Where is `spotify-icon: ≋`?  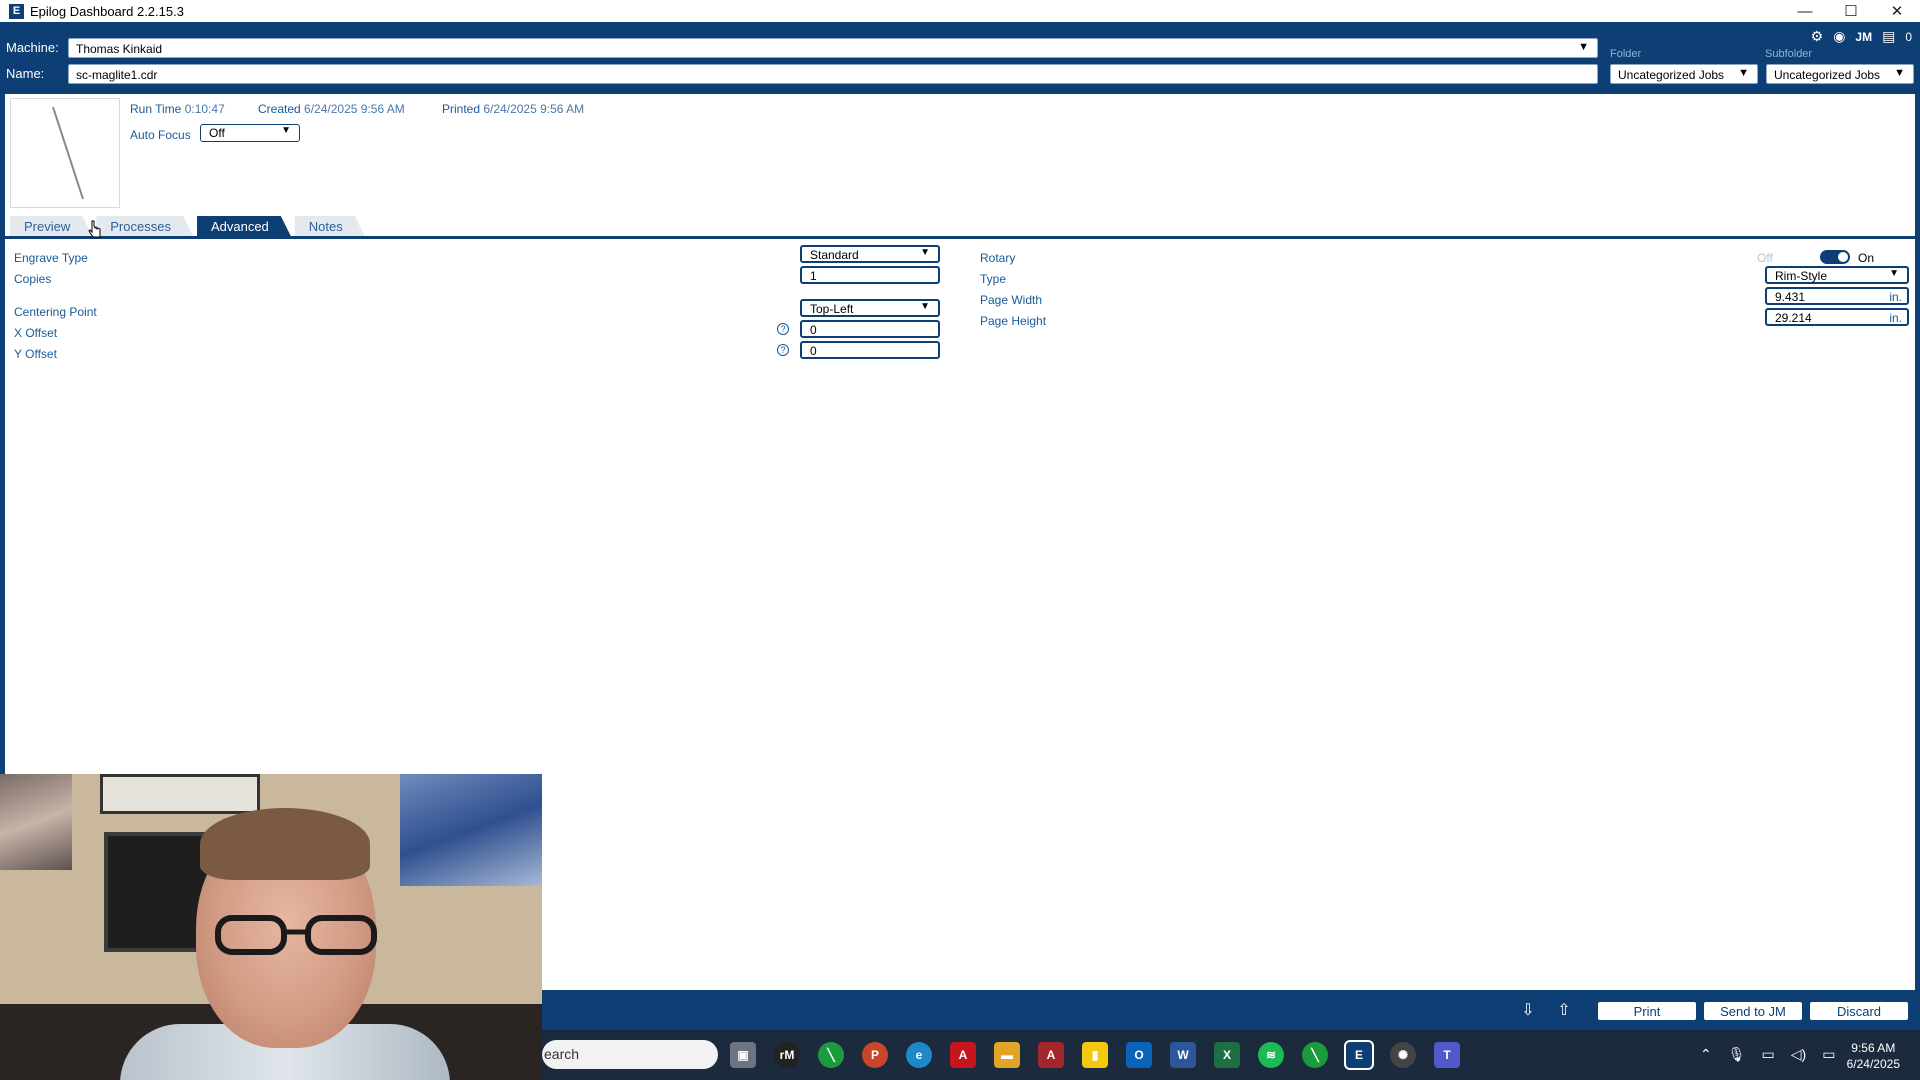 spotify-icon: ≋ is located at coordinates (1271, 1055).